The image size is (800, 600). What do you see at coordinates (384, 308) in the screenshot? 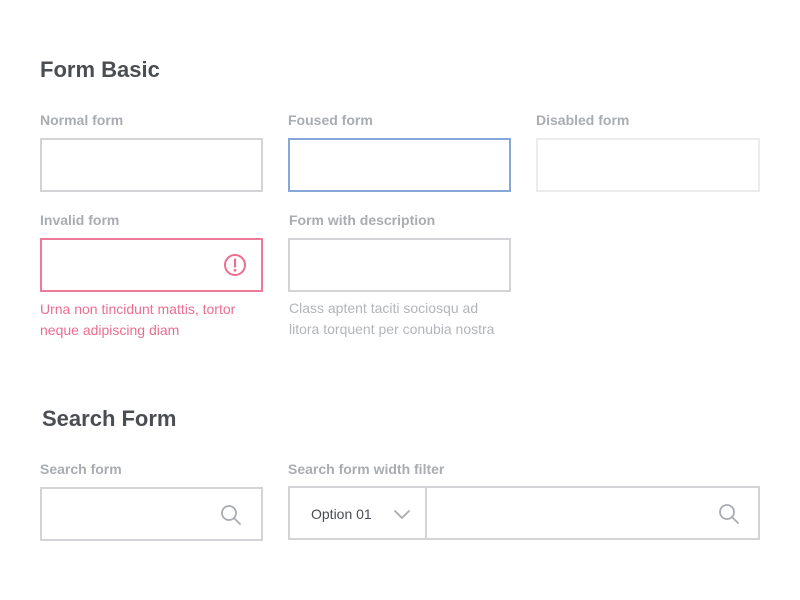
I see `description-form-helper-line: Class aptent taciti sociosqu ad` at bounding box center [384, 308].